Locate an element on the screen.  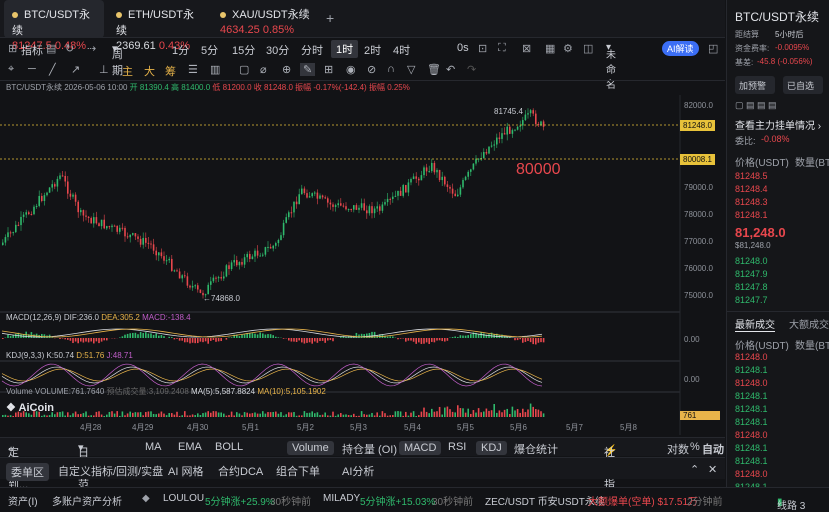
zoom-tool-icon: ⊕ is located at coordinates (286, 69).